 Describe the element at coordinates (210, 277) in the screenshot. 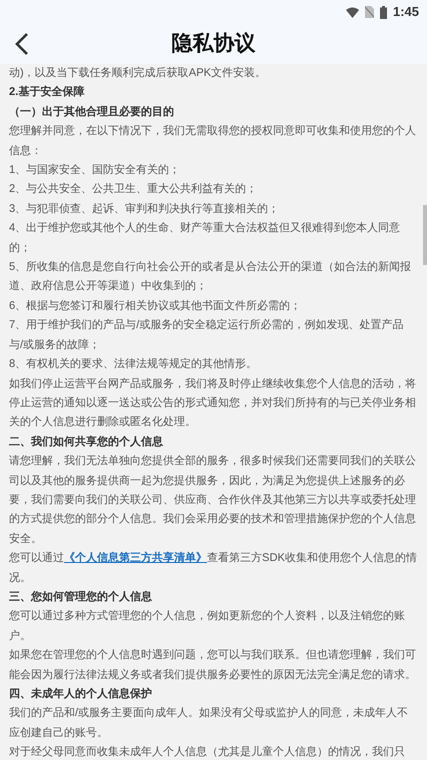

I see `paragraph: 5、所收集的信息是您自行向社会公开的或者是从合法公开的渠道（如合法的新闻报道、政府信息公开等渠道）中收集到的；` at that location.